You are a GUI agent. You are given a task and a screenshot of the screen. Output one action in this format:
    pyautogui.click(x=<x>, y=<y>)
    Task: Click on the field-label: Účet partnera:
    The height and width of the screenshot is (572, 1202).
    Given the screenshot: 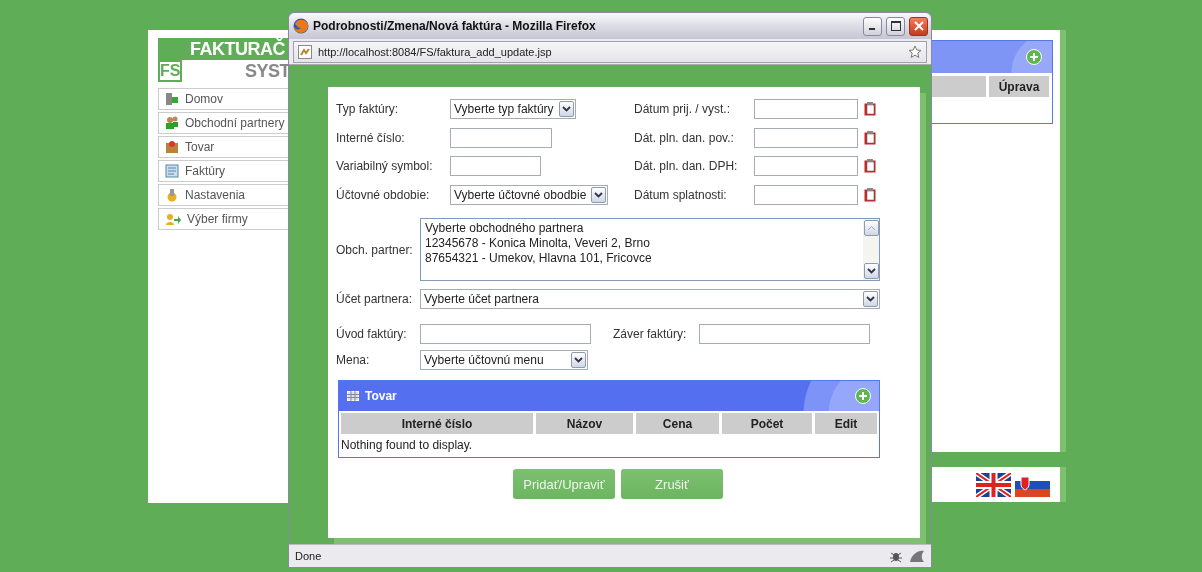 What is the action you would take?
    pyautogui.click(x=375, y=299)
    